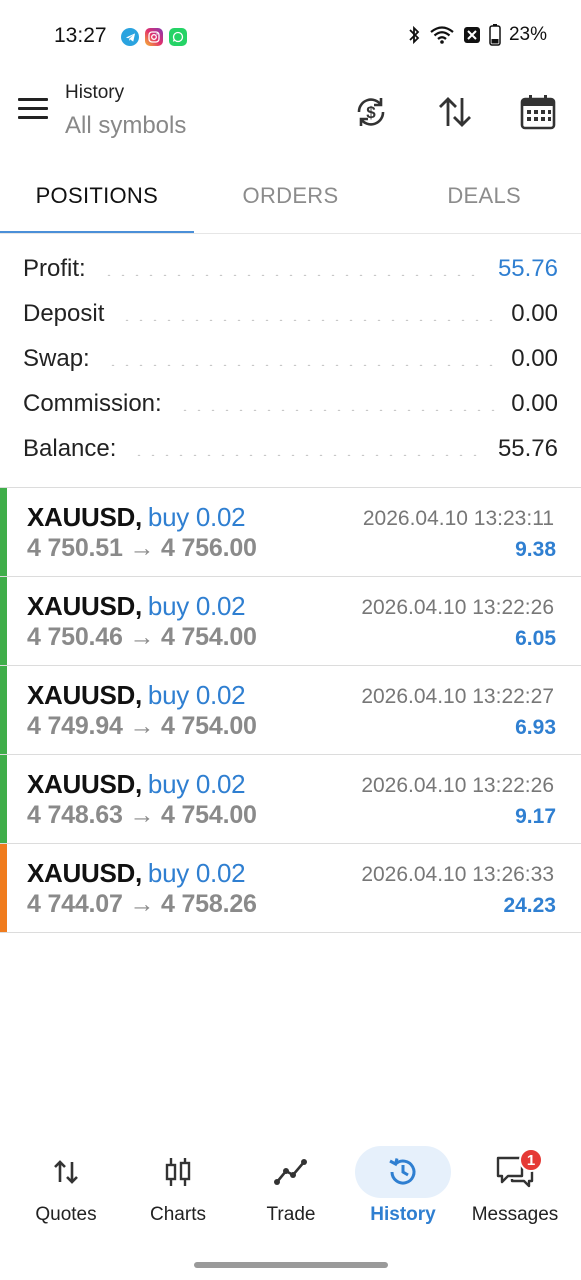 The width and height of the screenshot is (581, 1280). I want to click on nav-label: History, so click(403, 1214).